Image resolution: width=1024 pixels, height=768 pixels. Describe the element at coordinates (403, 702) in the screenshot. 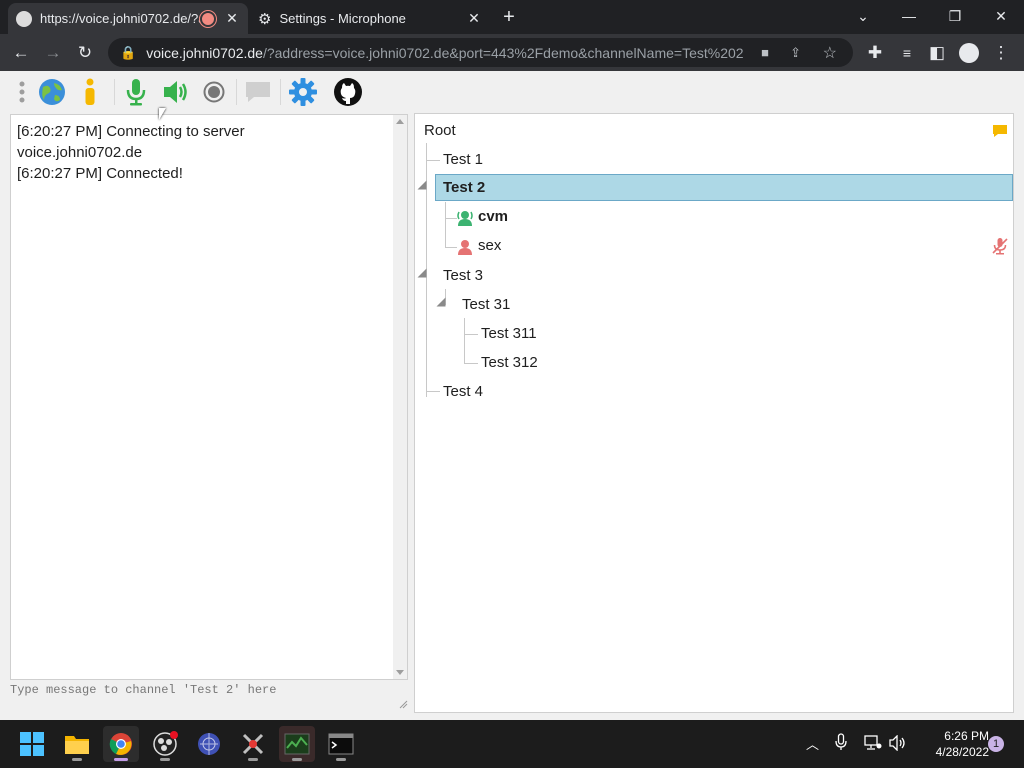

I see `resize-grip-icon` at that location.